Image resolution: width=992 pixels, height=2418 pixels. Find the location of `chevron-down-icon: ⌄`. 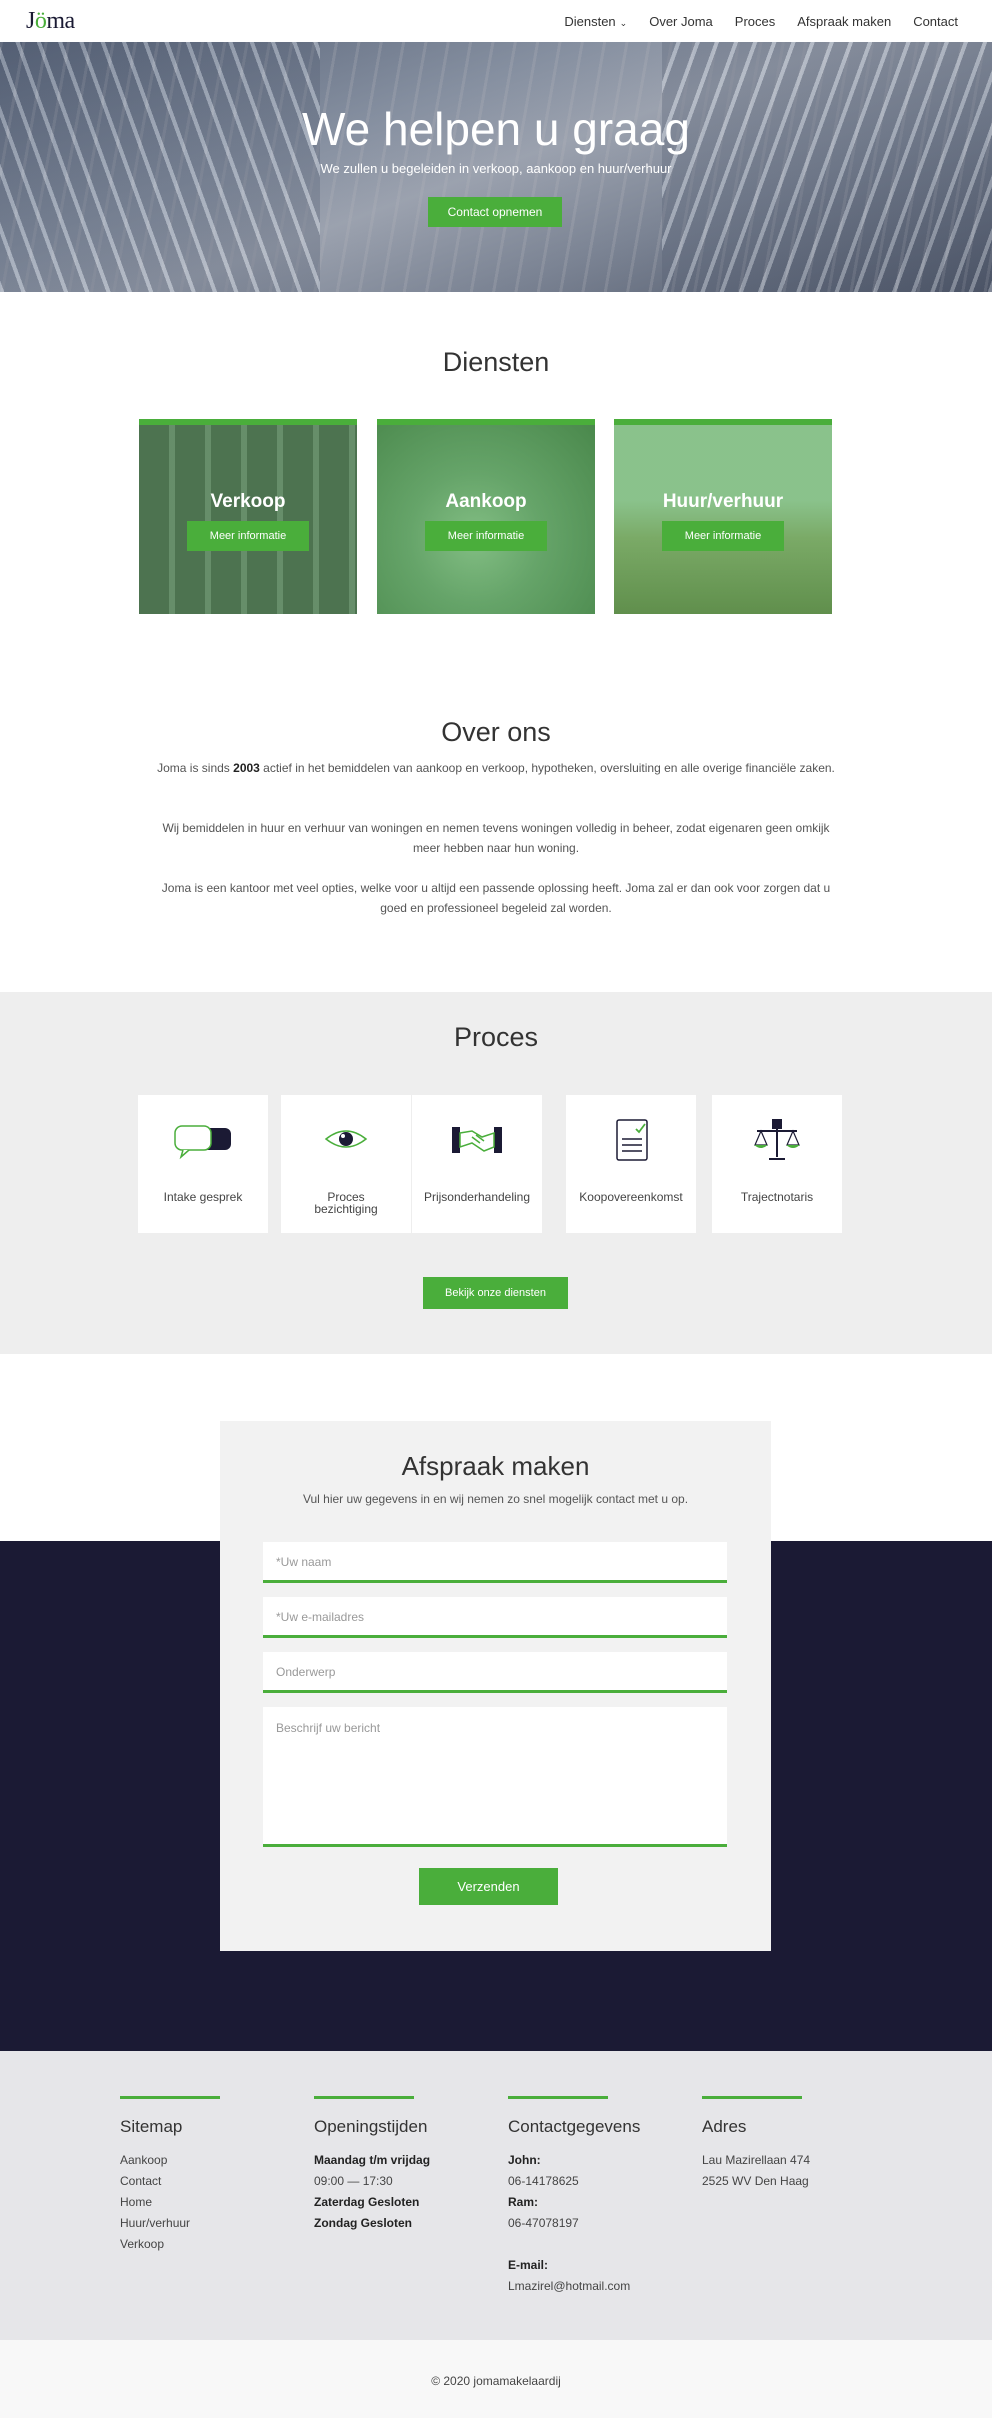

chevron-down-icon: ⌄ is located at coordinates (623, 22).